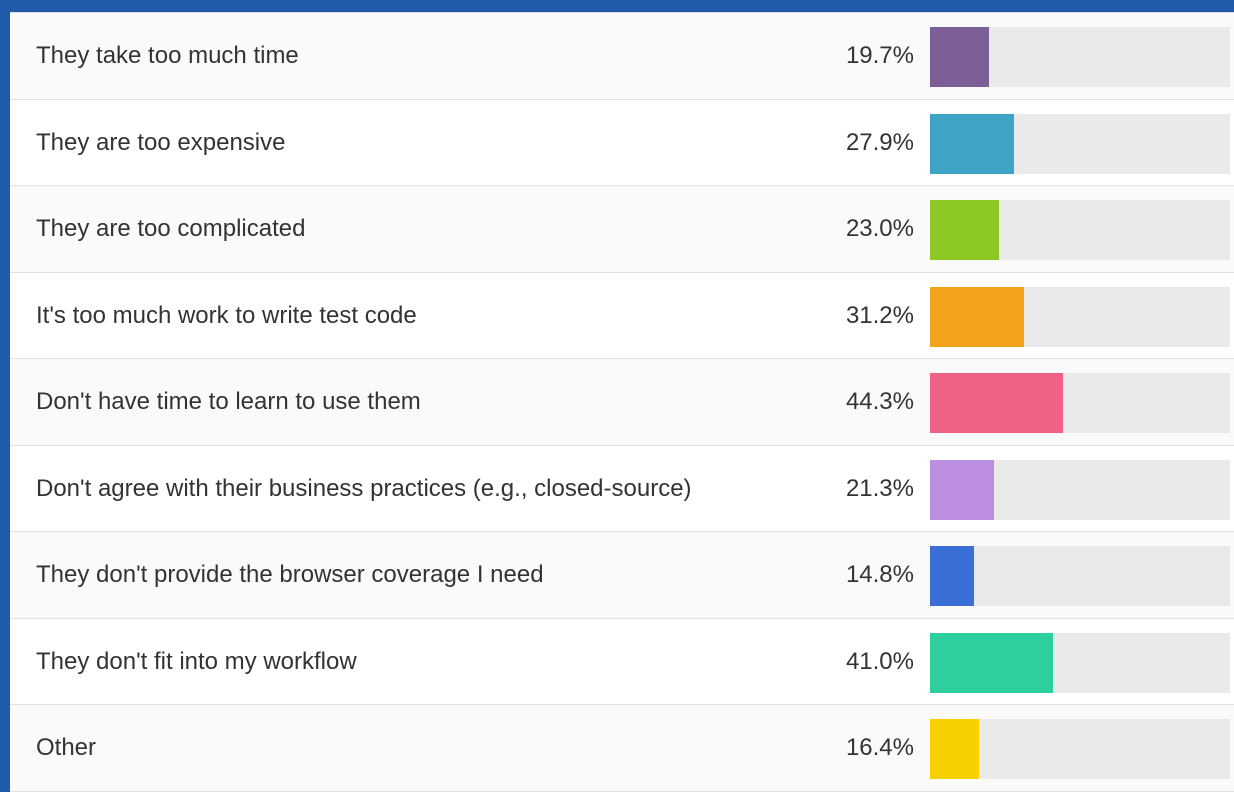 The image size is (1234, 792). I want to click on category-label: Don't have time to learn to use them, so click(228, 401).